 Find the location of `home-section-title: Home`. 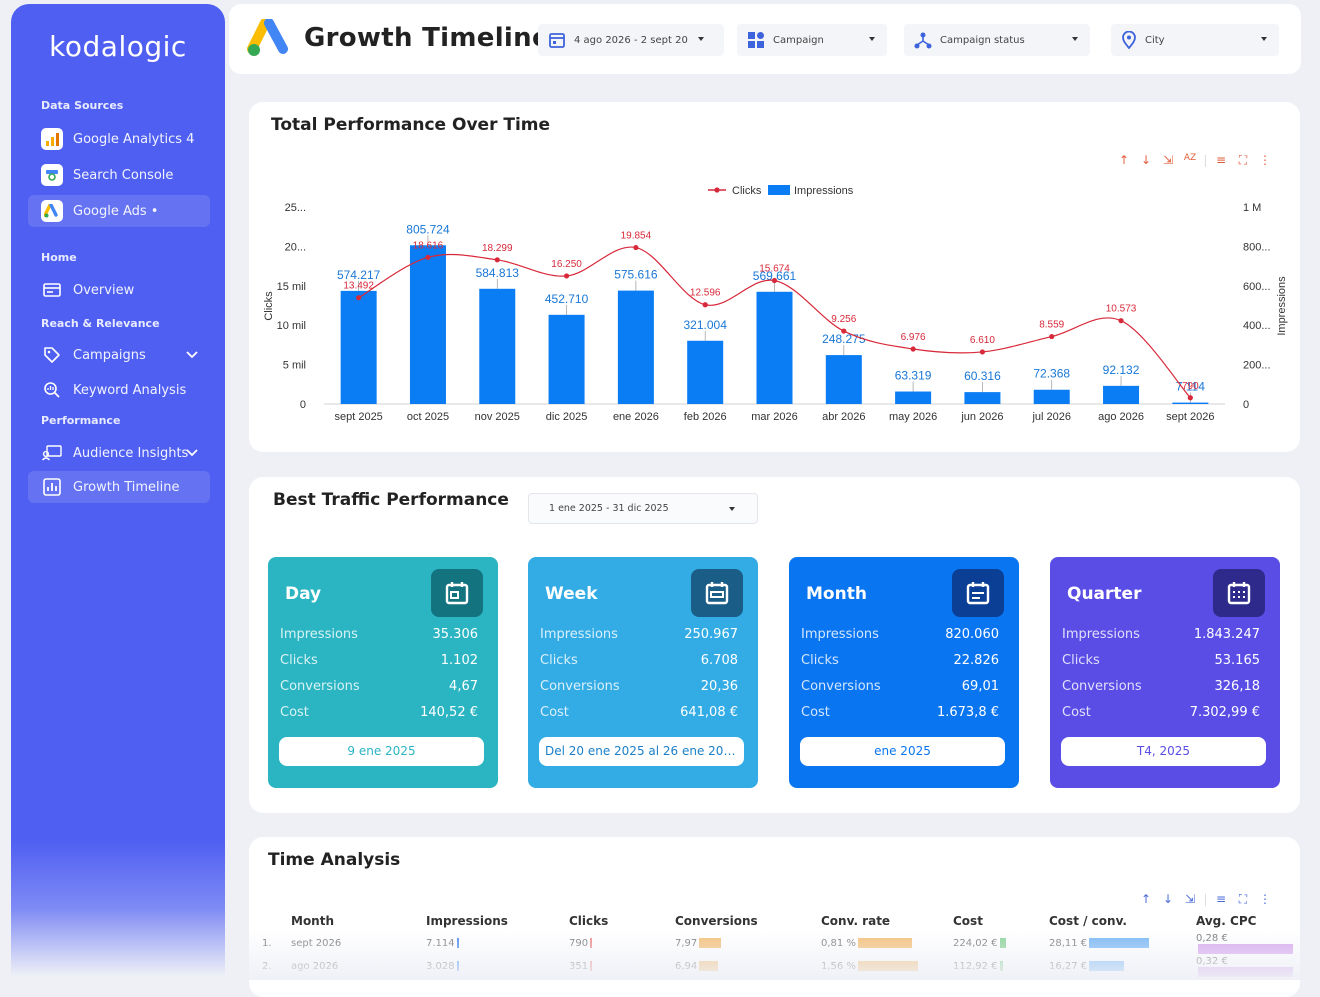

home-section-title: Home is located at coordinates (59, 257).